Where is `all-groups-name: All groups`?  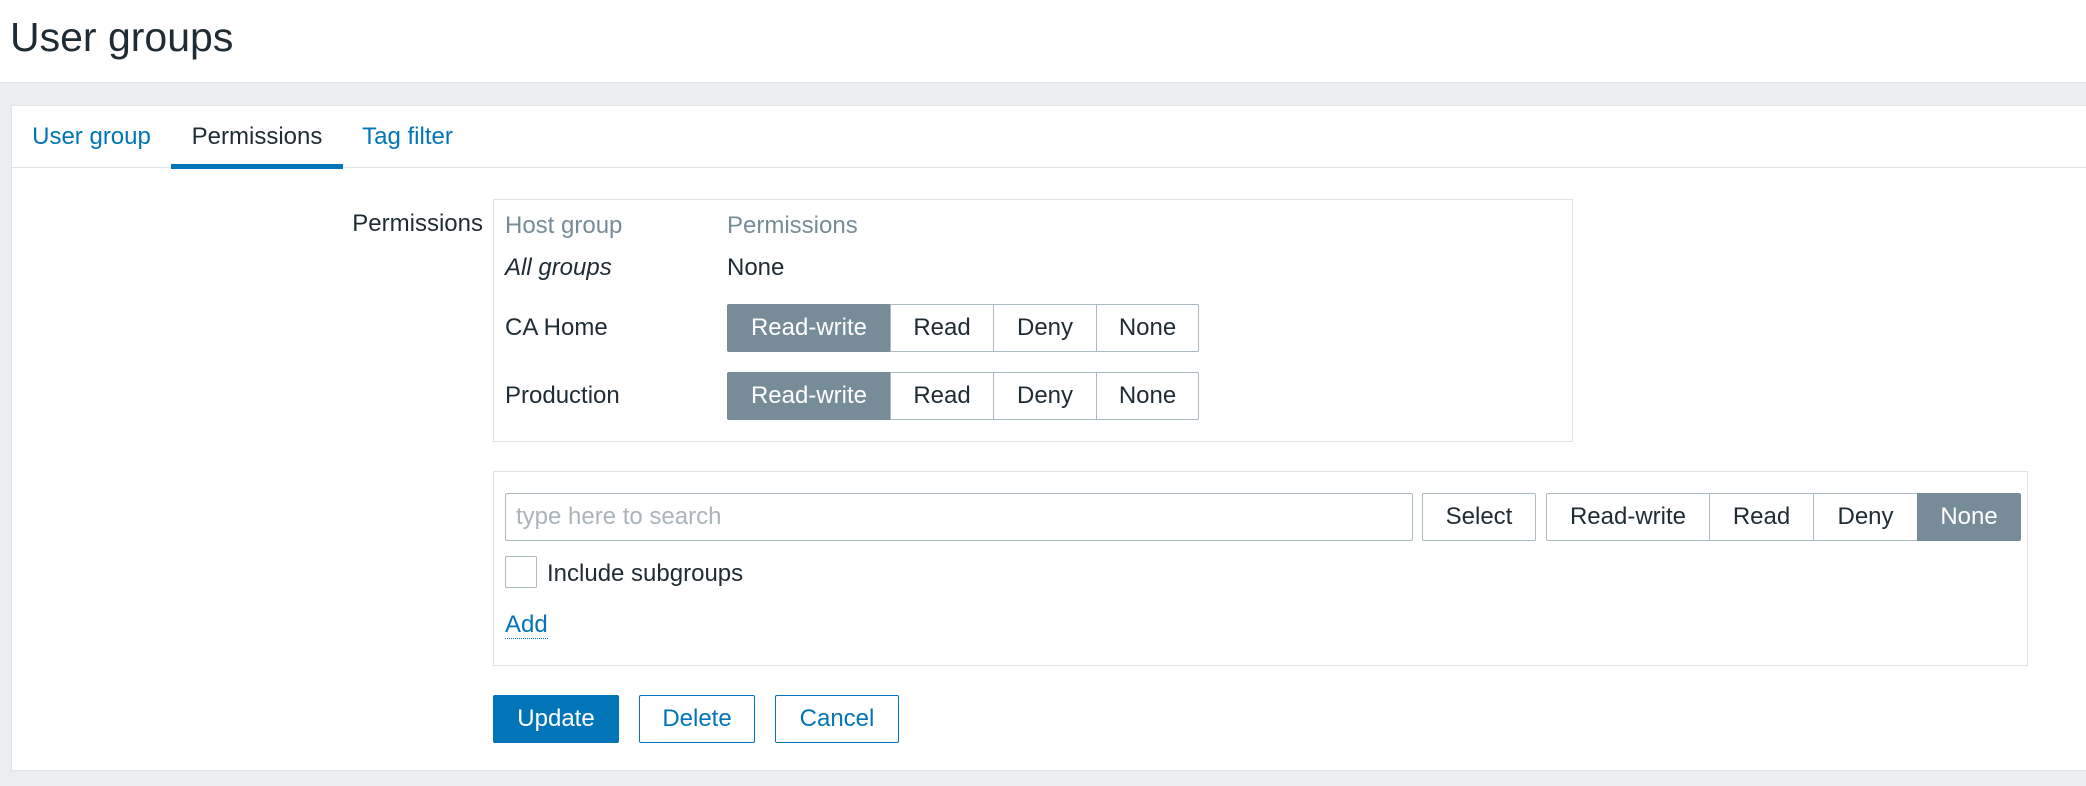 all-groups-name: All groups is located at coordinates (558, 267).